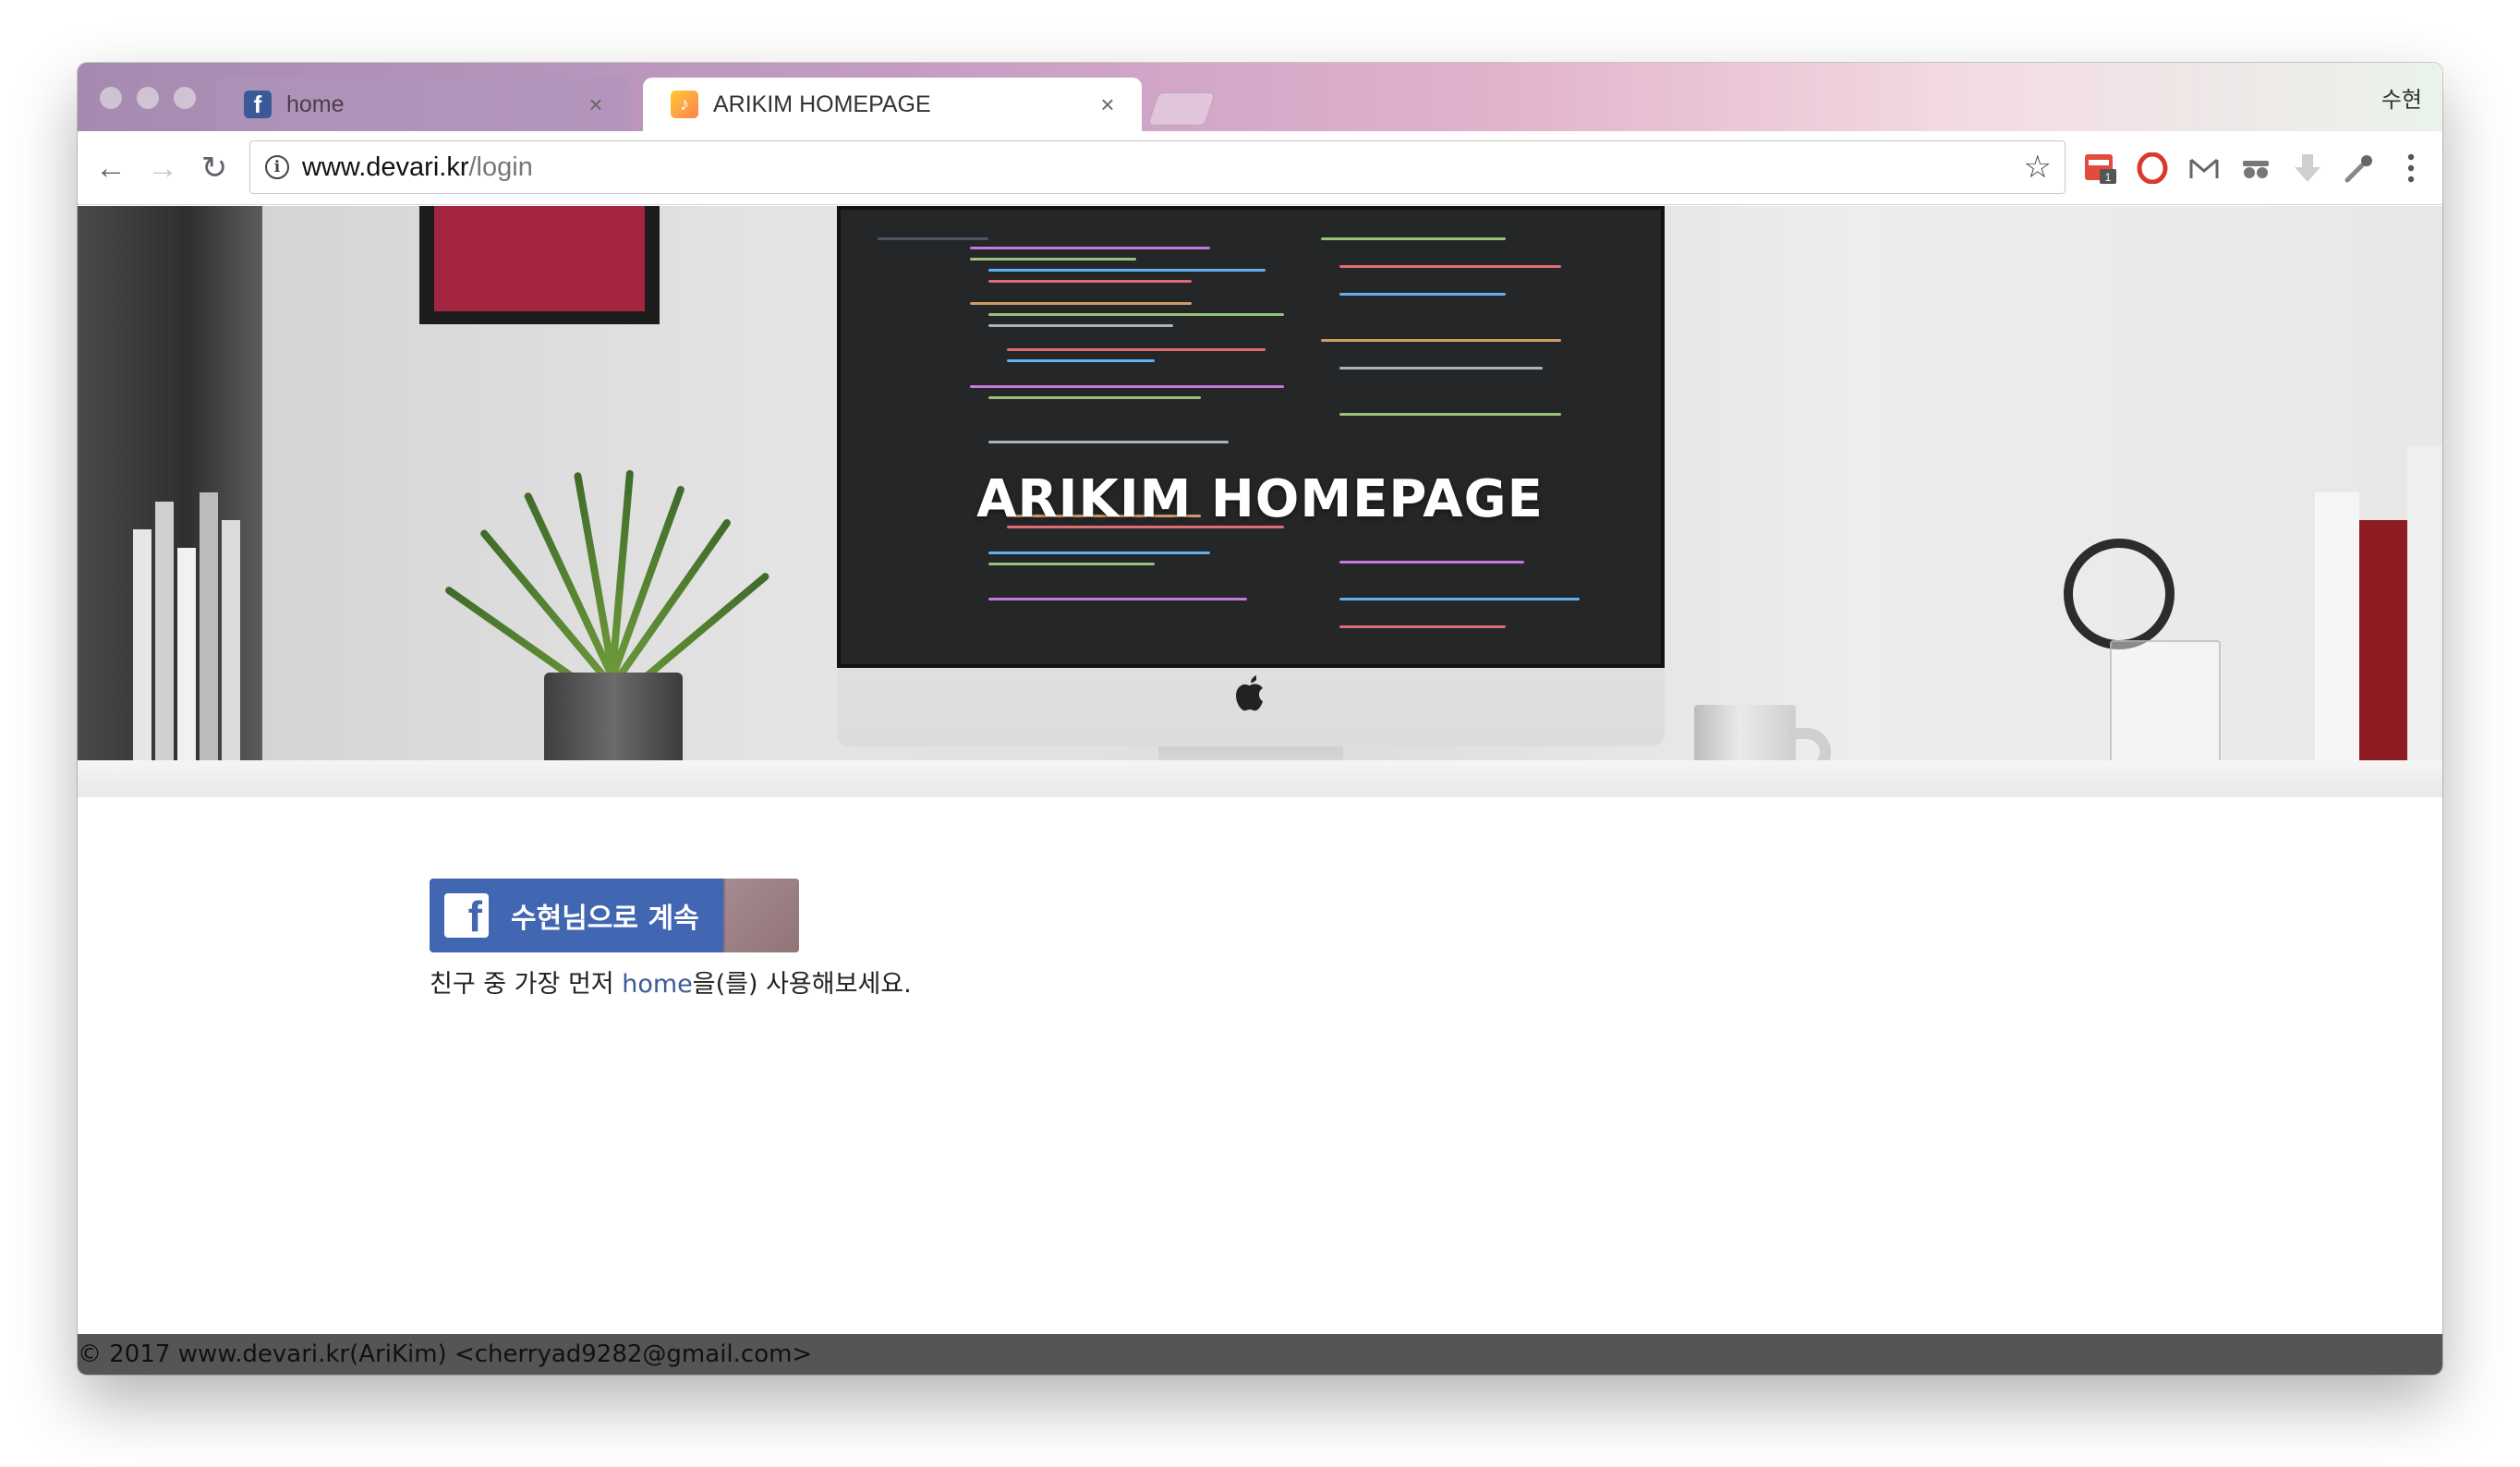 The width and height of the screenshot is (2520, 1467). Describe the element at coordinates (2411, 168) in the screenshot. I see `menu-dots-icon` at that location.